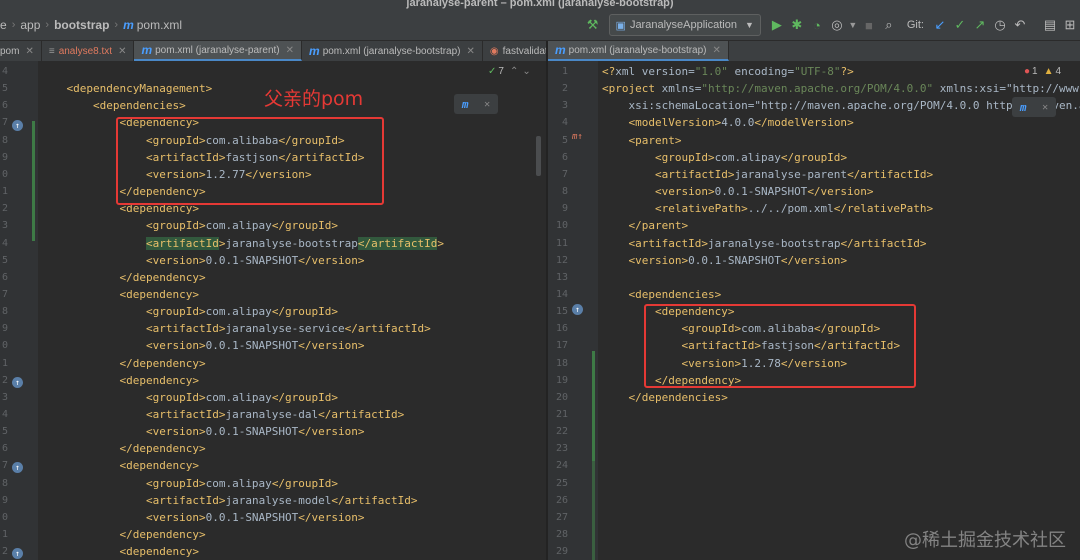 Image resolution: width=1080 pixels, height=560 pixels. Describe the element at coordinates (392, 51) in the screenshot. I see `tab-pom-bootstrap: m pom.xml (jaranalyse-bootstrap) ✕` at that location.